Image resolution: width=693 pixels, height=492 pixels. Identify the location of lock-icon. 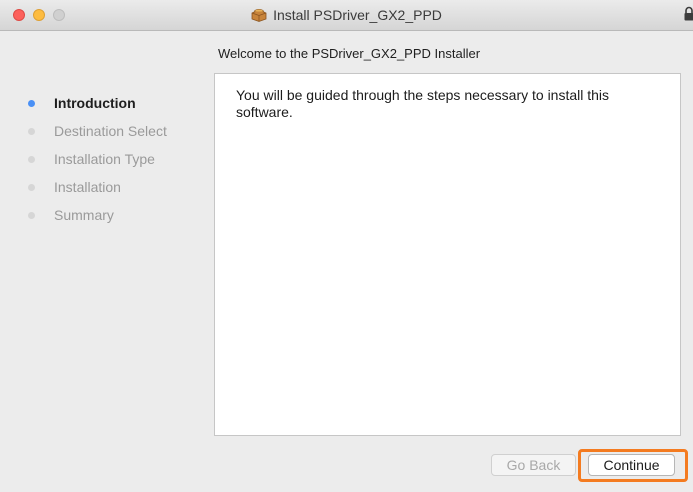
(688, 13).